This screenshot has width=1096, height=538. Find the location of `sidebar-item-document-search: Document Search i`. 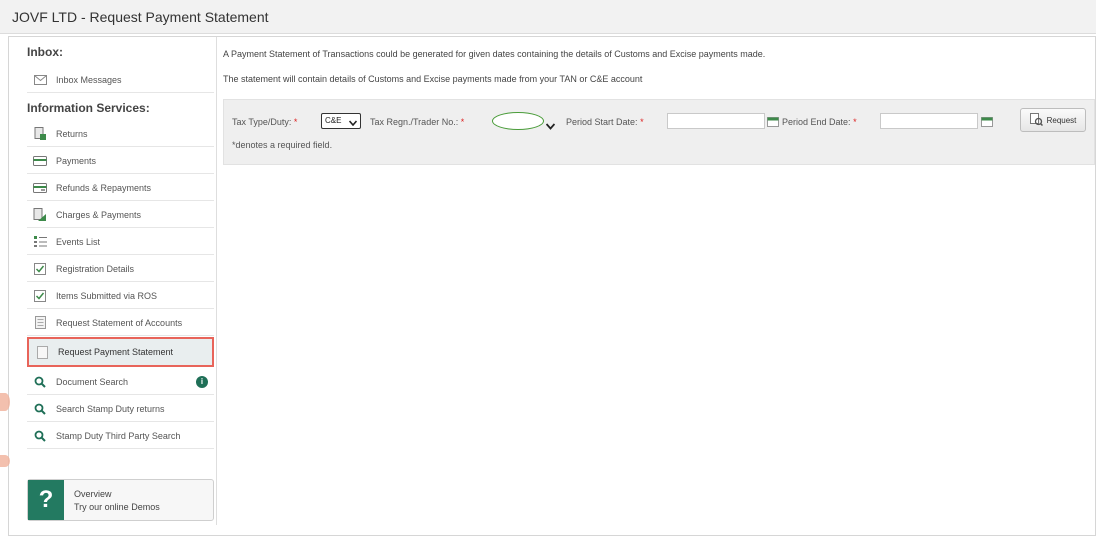

sidebar-item-document-search: Document Search i is located at coordinates (120, 382).